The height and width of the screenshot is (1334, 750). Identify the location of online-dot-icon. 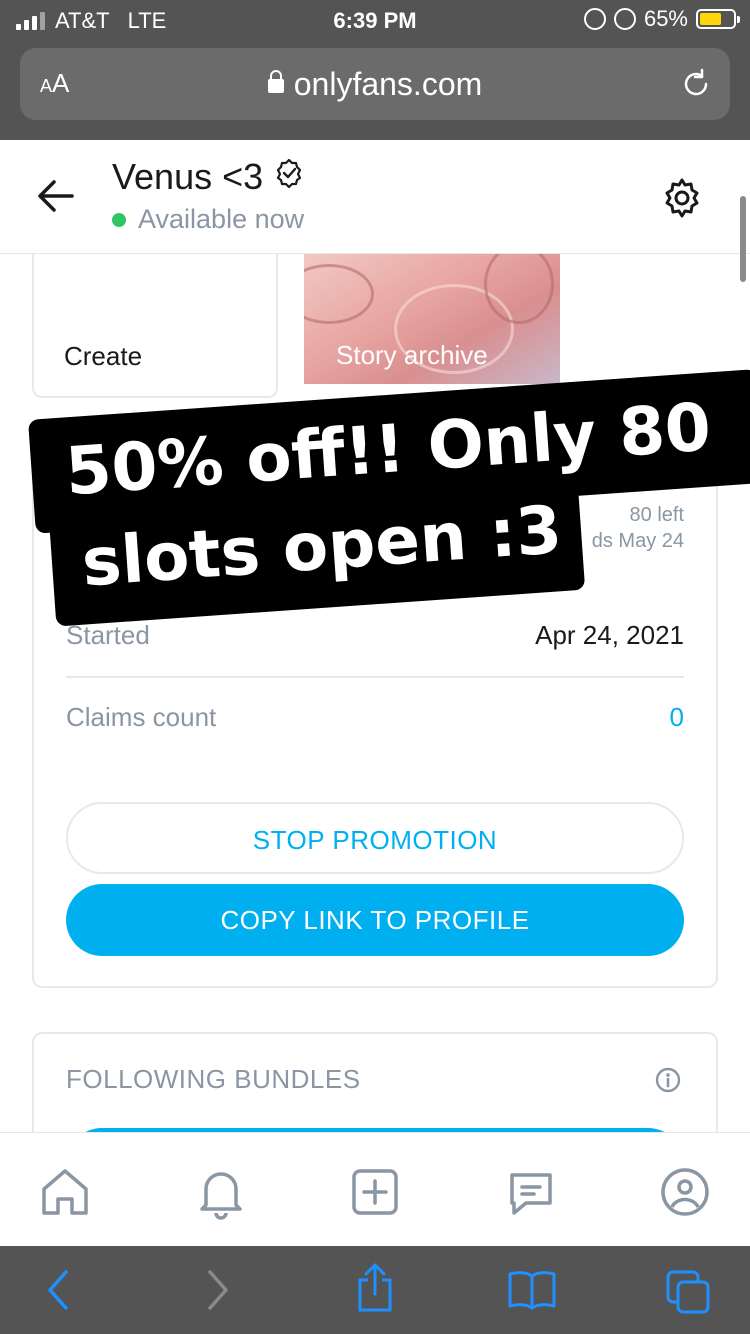
(119, 219).